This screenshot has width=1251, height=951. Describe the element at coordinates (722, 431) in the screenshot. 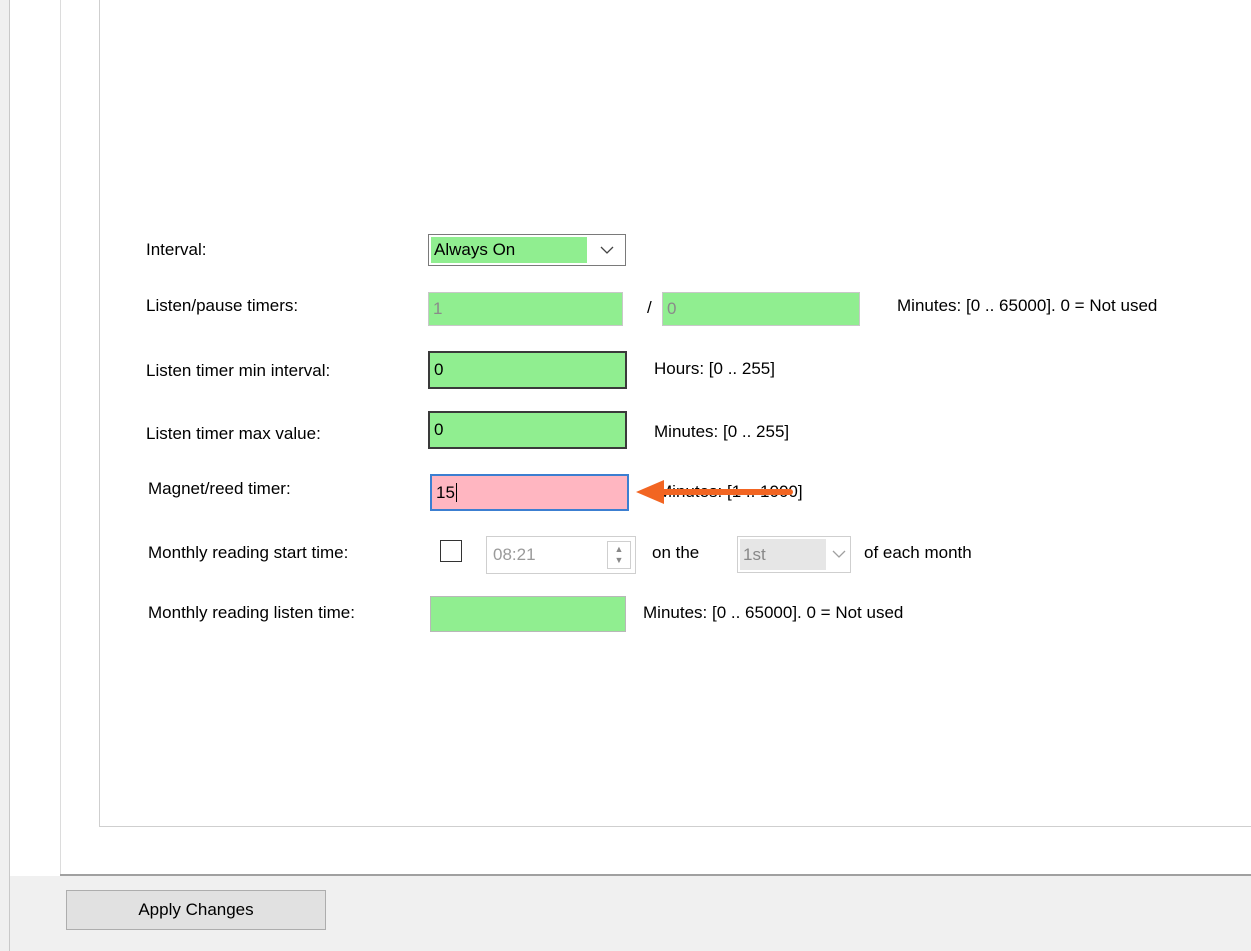

I see `listen-max-value-hint: Minutes: [0 .. 255]` at that location.